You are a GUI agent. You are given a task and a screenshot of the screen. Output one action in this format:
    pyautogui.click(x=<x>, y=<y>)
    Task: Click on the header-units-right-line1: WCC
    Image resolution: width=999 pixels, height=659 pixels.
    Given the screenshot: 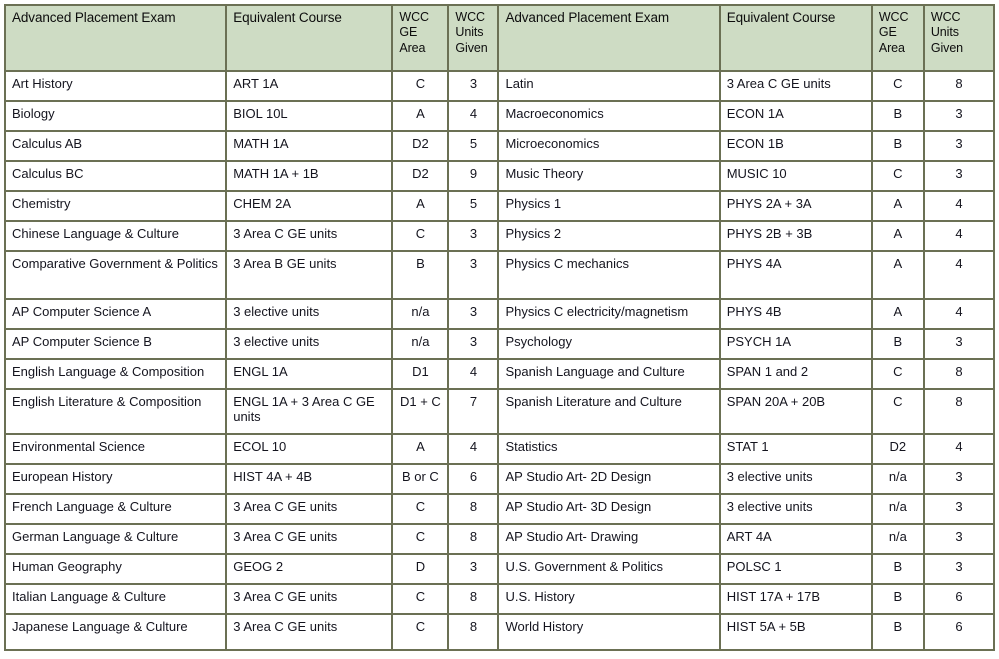 What is the action you would take?
    pyautogui.click(x=945, y=17)
    